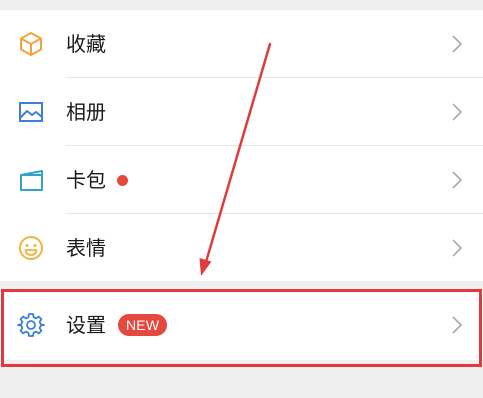  Describe the element at coordinates (31, 44) in the screenshot. I see `favorites-cube-icon` at that location.